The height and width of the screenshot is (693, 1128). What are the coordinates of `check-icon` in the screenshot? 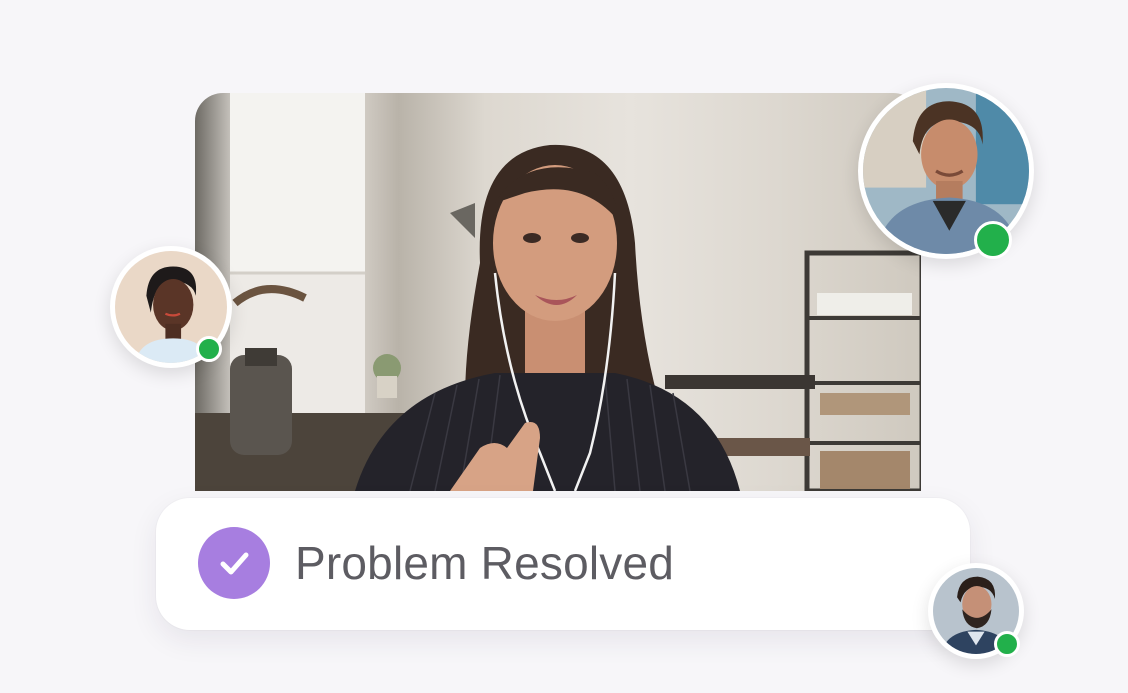 It's located at (234, 563).